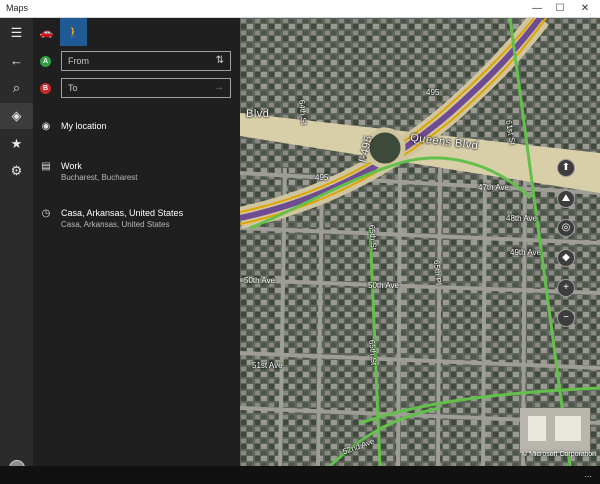 Image resolution: width=600 pixels, height=484 pixels. I want to click on locate-button: ◎, so click(566, 228).